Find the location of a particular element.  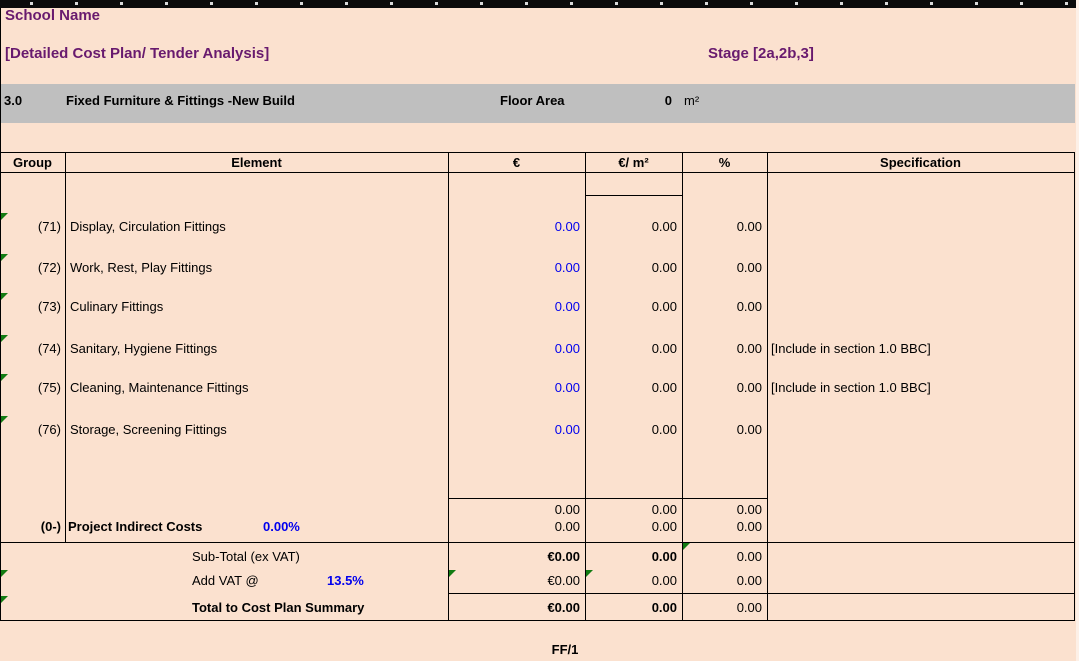

total-percent: 0.00 is located at coordinates (727, 608).